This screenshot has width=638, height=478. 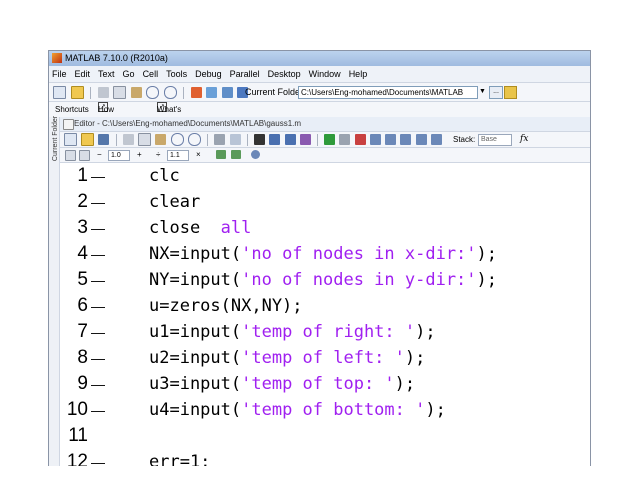 What do you see at coordinates (358, 74) in the screenshot?
I see `menu-help: Help` at bounding box center [358, 74].